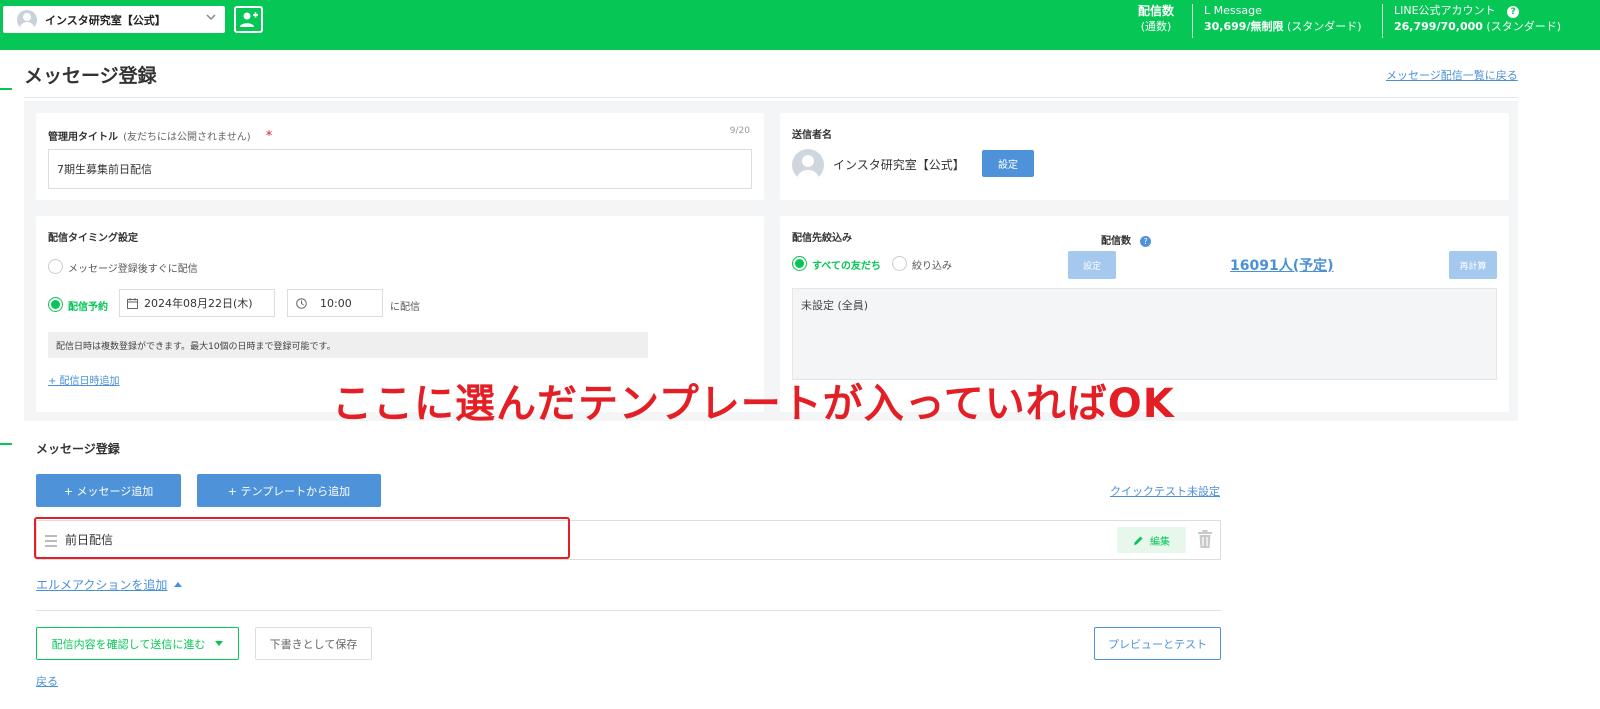 The width and height of the screenshot is (1600, 709). Describe the element at coordinates (219, 643) in the screenshot. I see `caret-down-icon` at that location.